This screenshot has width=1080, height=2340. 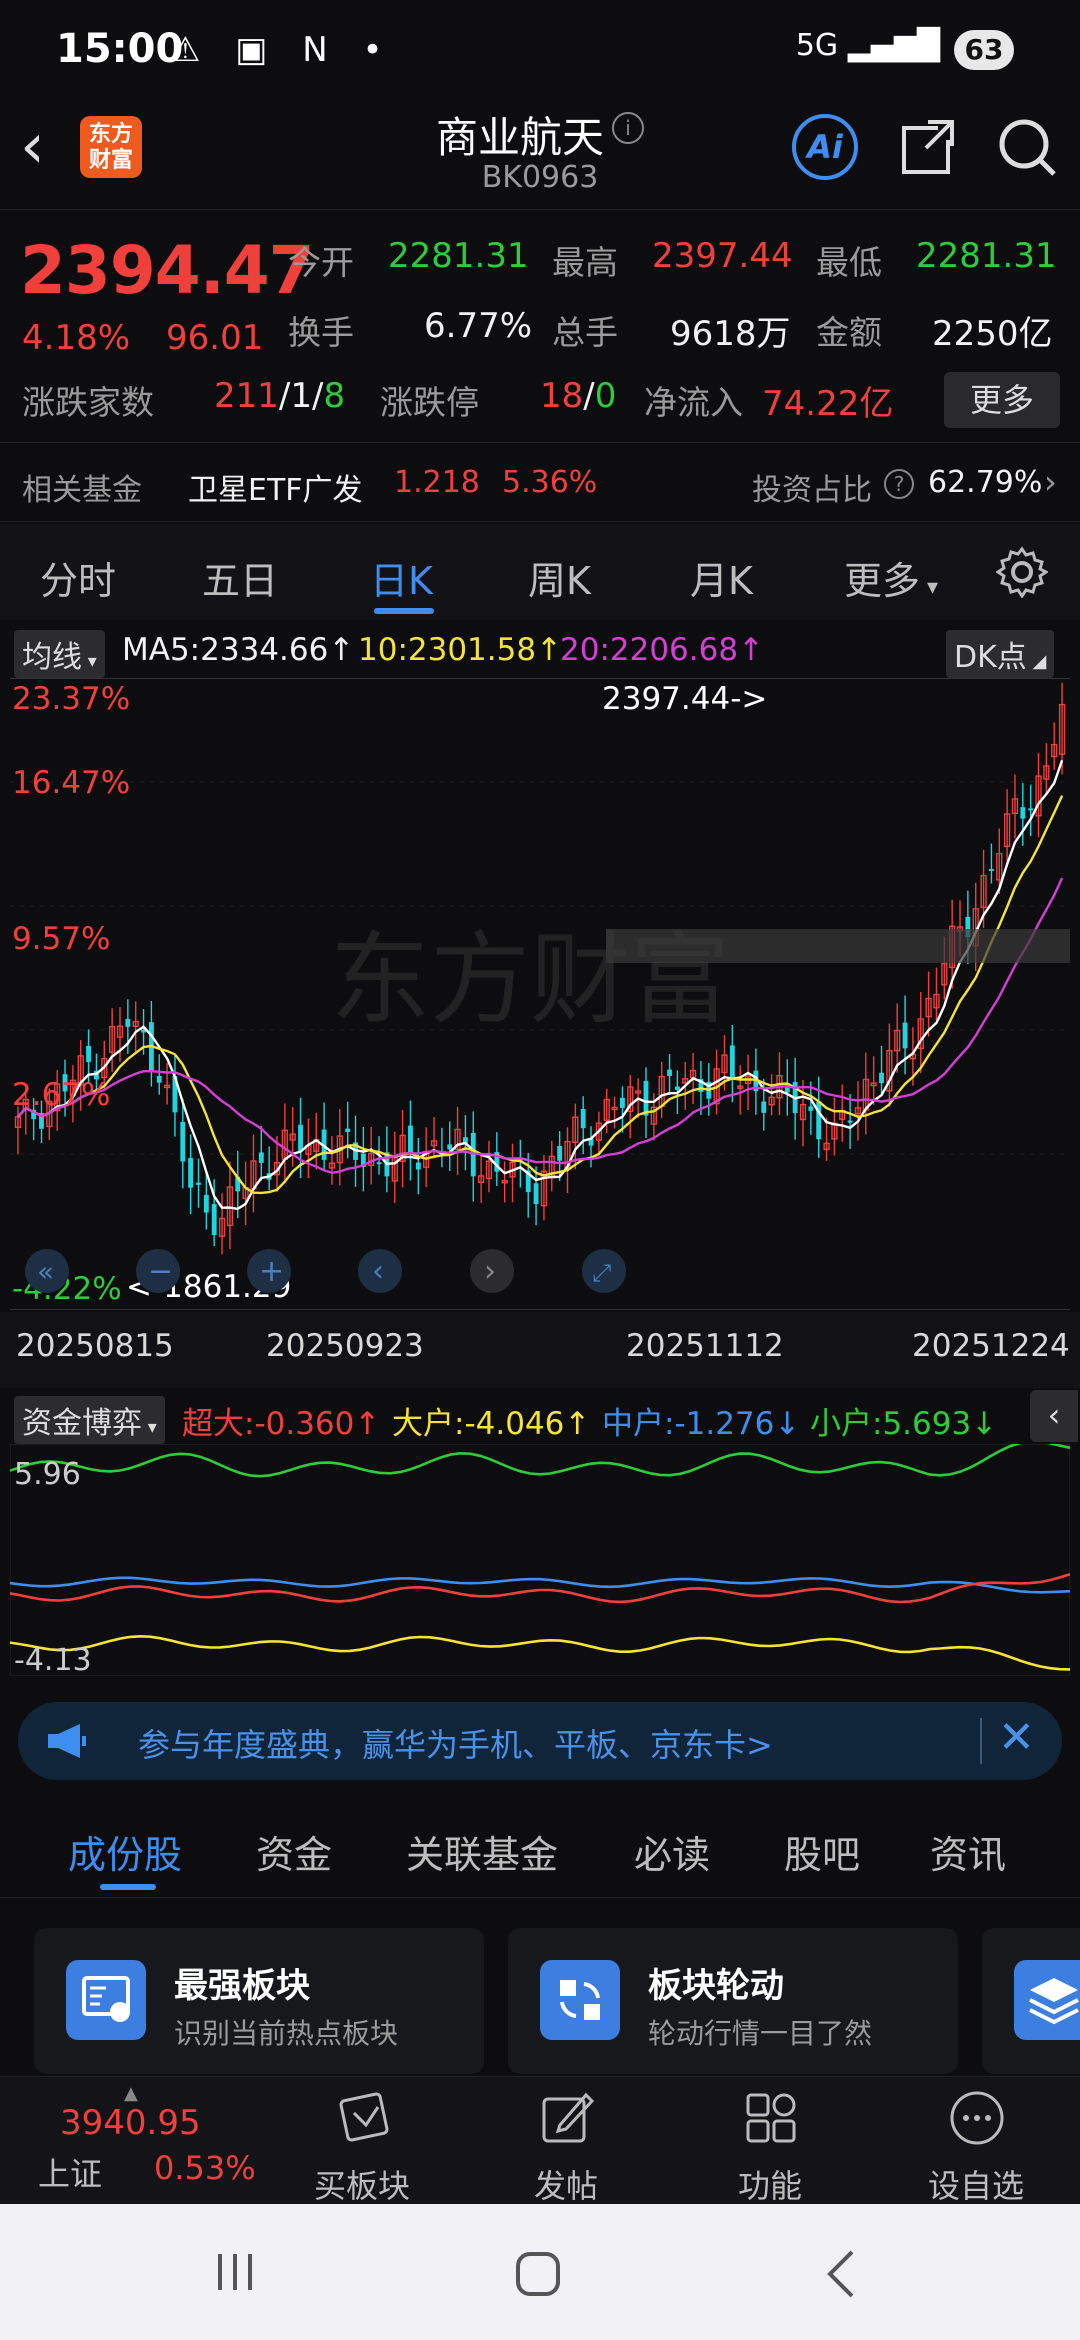 What do you see at coordinates (540, 155) in the screenshot?
I see `app-header: ‹ 东方财富 商业航天 i BK0963 Ai` at bounding box center [540, 155].